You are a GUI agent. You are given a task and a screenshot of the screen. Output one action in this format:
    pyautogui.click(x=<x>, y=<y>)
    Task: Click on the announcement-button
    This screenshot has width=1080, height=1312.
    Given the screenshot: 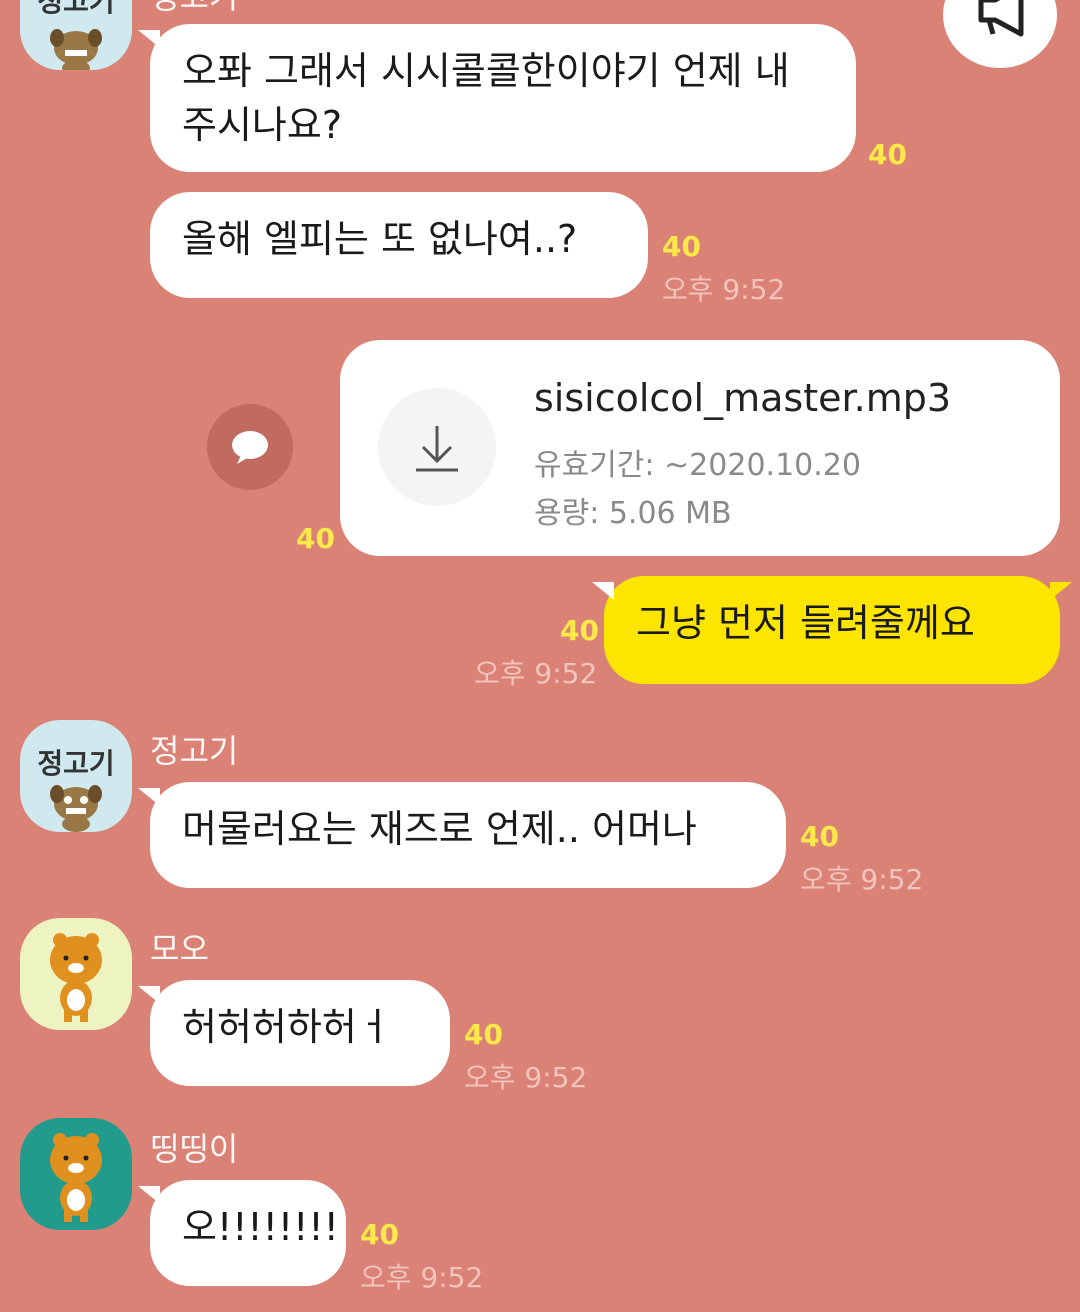 What is the action you would take?
    pyautogui.click(x=1000, y=34)
    